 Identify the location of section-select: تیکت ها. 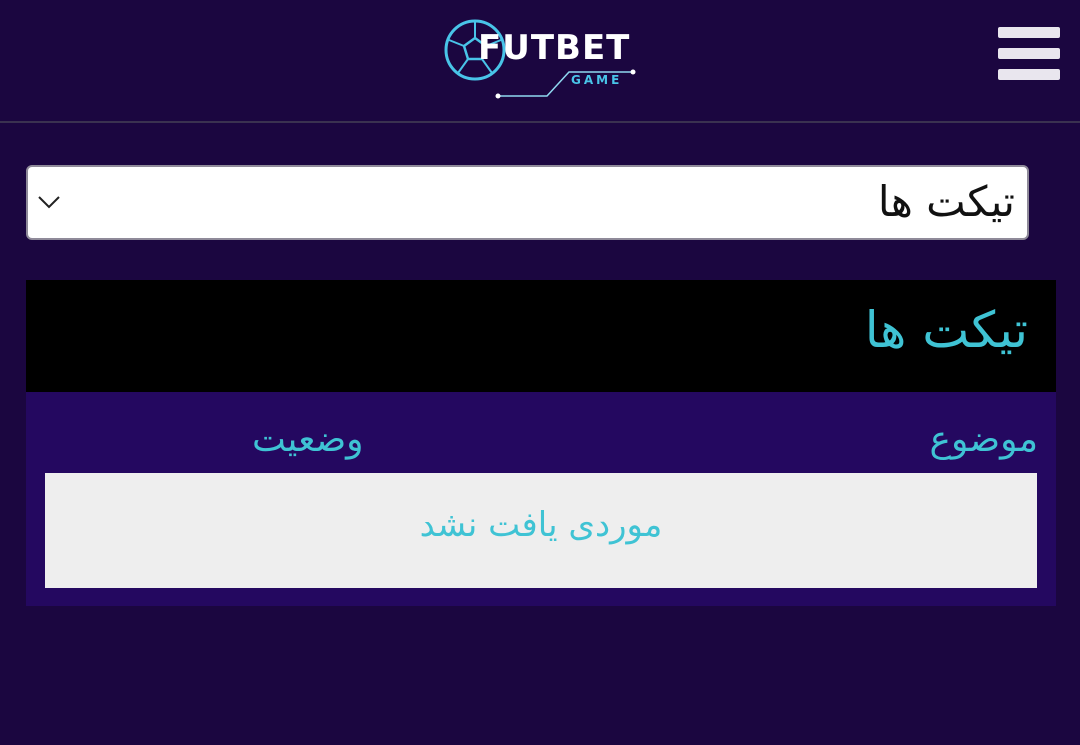
(527, 202).